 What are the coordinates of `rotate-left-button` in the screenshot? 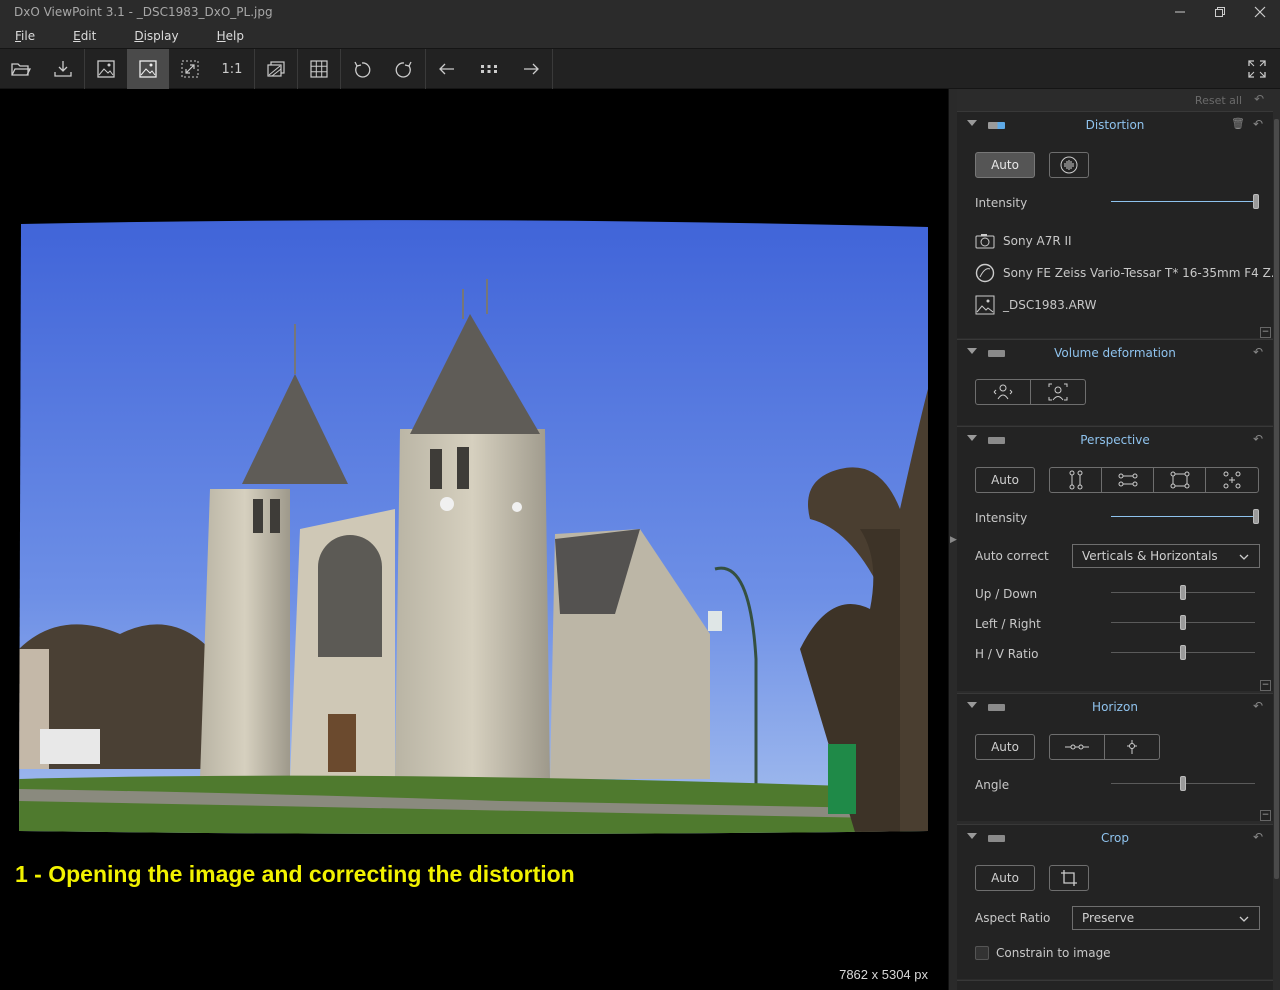 It's located at (362, 69).